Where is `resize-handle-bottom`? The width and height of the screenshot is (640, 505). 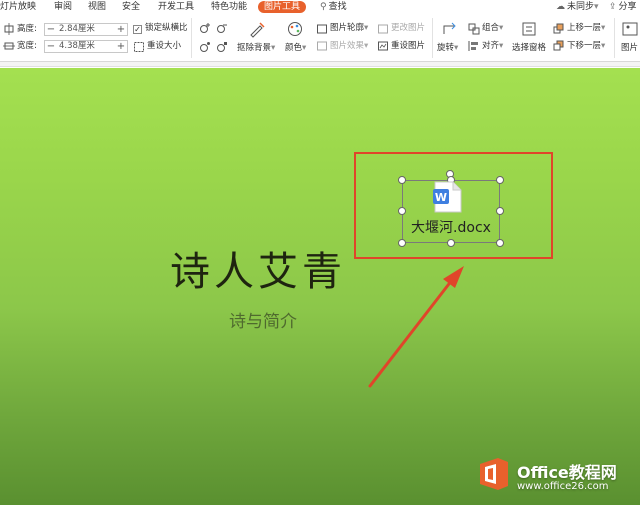
resize-handle-bottom is located at coordinates (451, 243).